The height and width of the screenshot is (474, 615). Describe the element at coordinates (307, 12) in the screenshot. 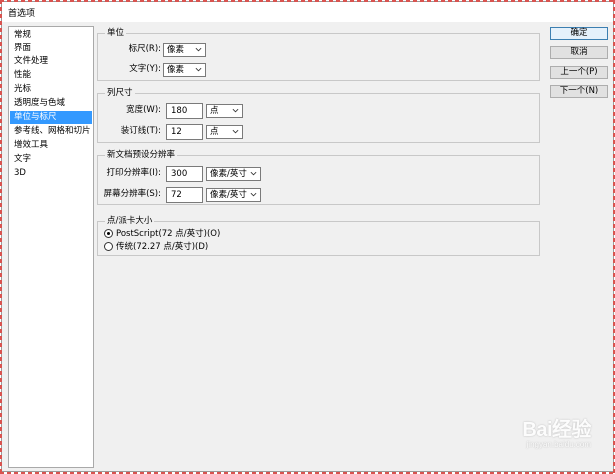

I see `title-bar: 首选项` at that location.